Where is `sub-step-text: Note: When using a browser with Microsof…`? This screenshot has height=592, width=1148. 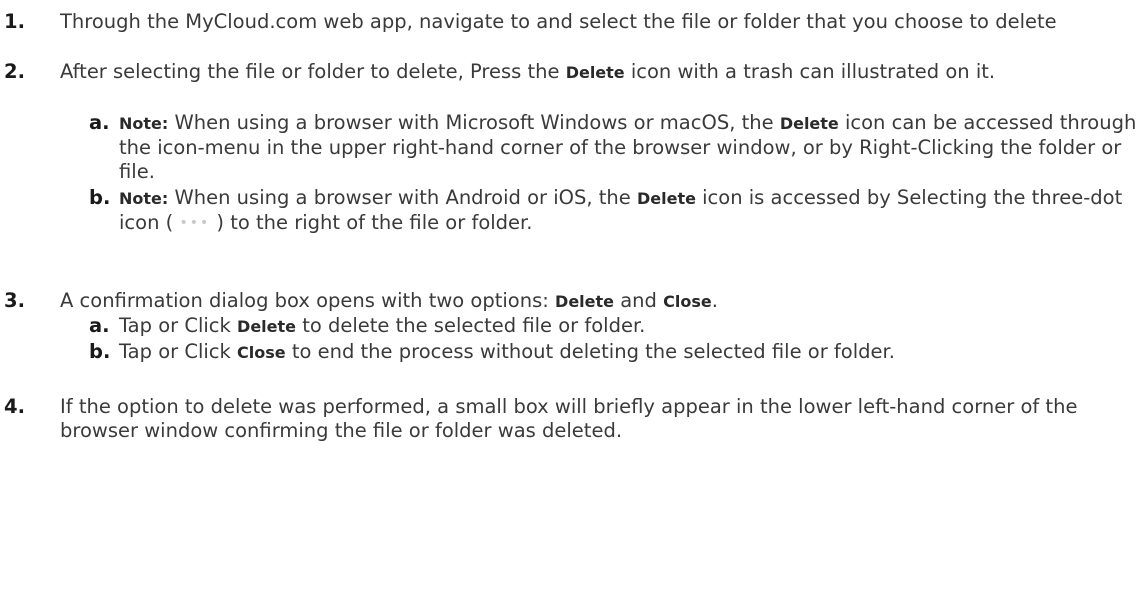
sub-step-text: Note: When using a browser with Microsof… is located at coordinates (633, 147).